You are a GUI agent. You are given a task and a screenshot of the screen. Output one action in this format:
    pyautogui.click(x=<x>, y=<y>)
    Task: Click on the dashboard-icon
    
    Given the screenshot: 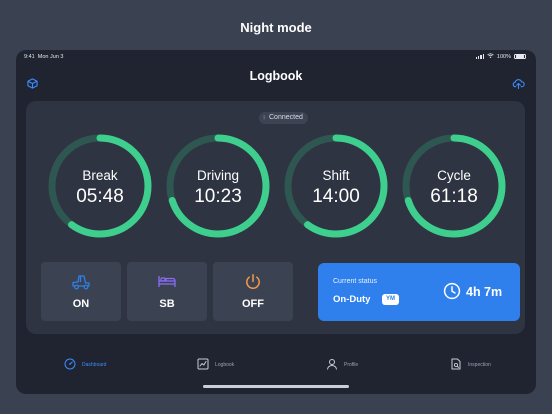 What is the action you would take?
    pyautogui.click(x=70, y=366)
    